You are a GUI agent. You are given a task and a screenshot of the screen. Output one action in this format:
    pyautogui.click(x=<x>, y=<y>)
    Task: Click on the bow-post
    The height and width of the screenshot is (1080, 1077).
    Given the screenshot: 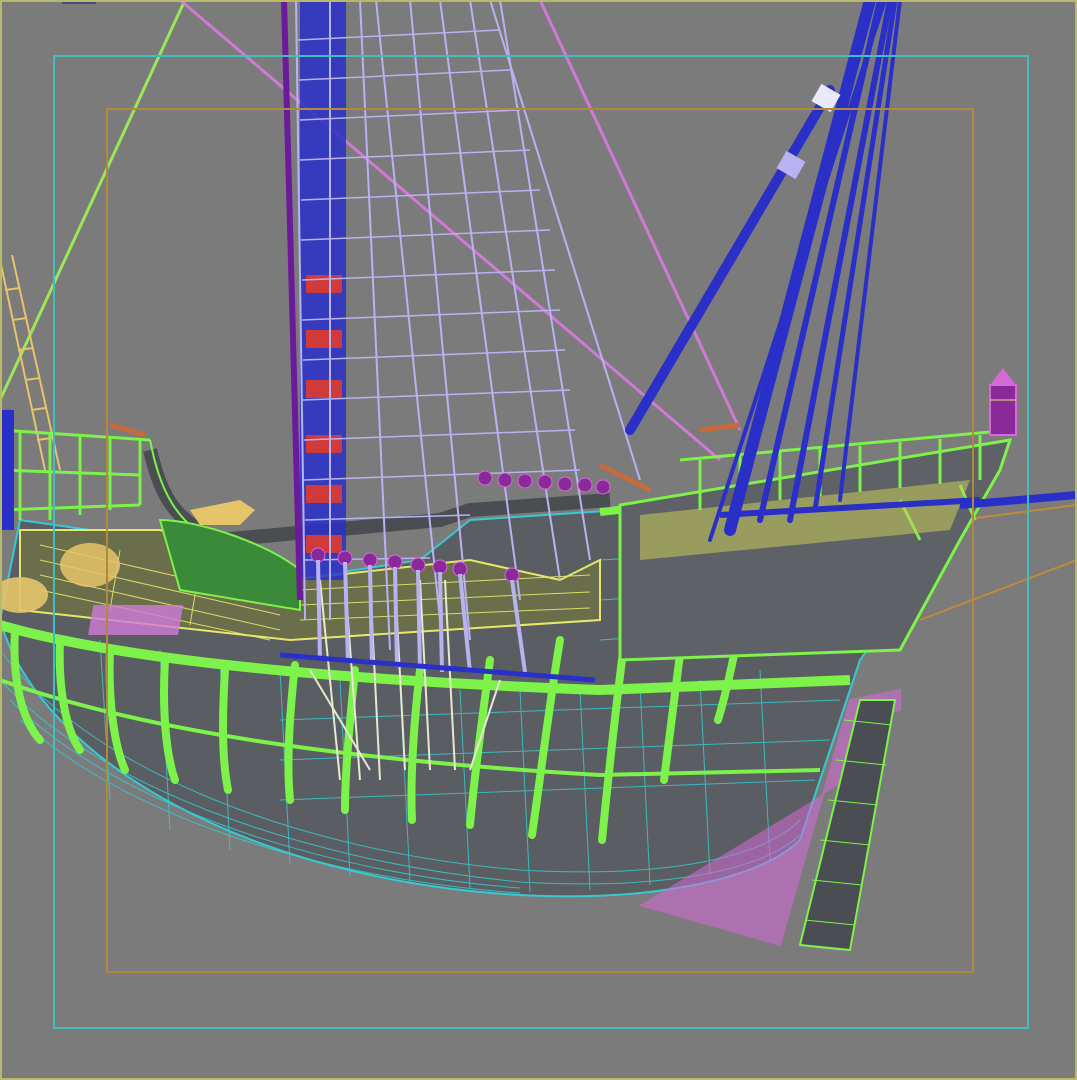 What is the action you would take?
    pyautogui.click(x=7, y=470)
    